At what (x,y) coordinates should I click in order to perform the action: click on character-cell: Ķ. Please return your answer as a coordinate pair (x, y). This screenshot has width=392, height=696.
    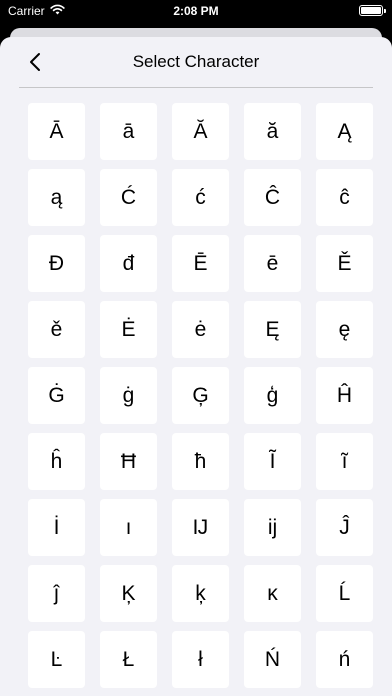
    Looking at the image, I should click on (128, 593).